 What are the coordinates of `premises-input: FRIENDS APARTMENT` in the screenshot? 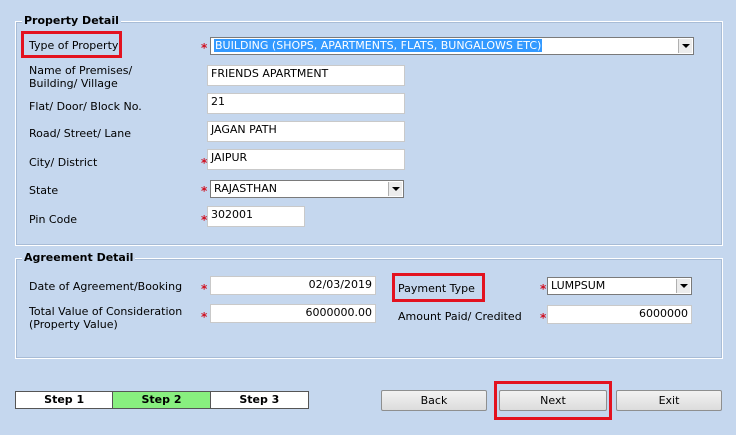 It's located at (306, 75).